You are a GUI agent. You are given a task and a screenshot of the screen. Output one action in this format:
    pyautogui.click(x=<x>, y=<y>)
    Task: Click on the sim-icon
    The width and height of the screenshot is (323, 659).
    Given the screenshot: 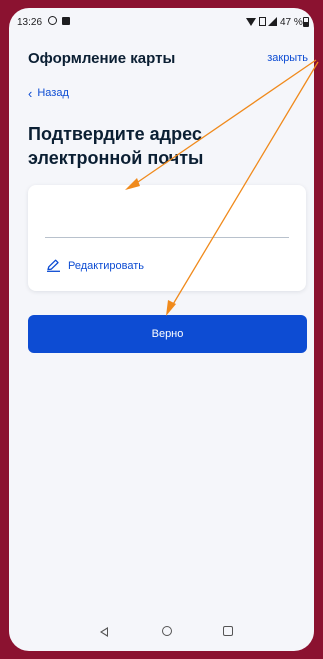 What is the action you would take?
    pyautogui.click(x=262, y=21)
    